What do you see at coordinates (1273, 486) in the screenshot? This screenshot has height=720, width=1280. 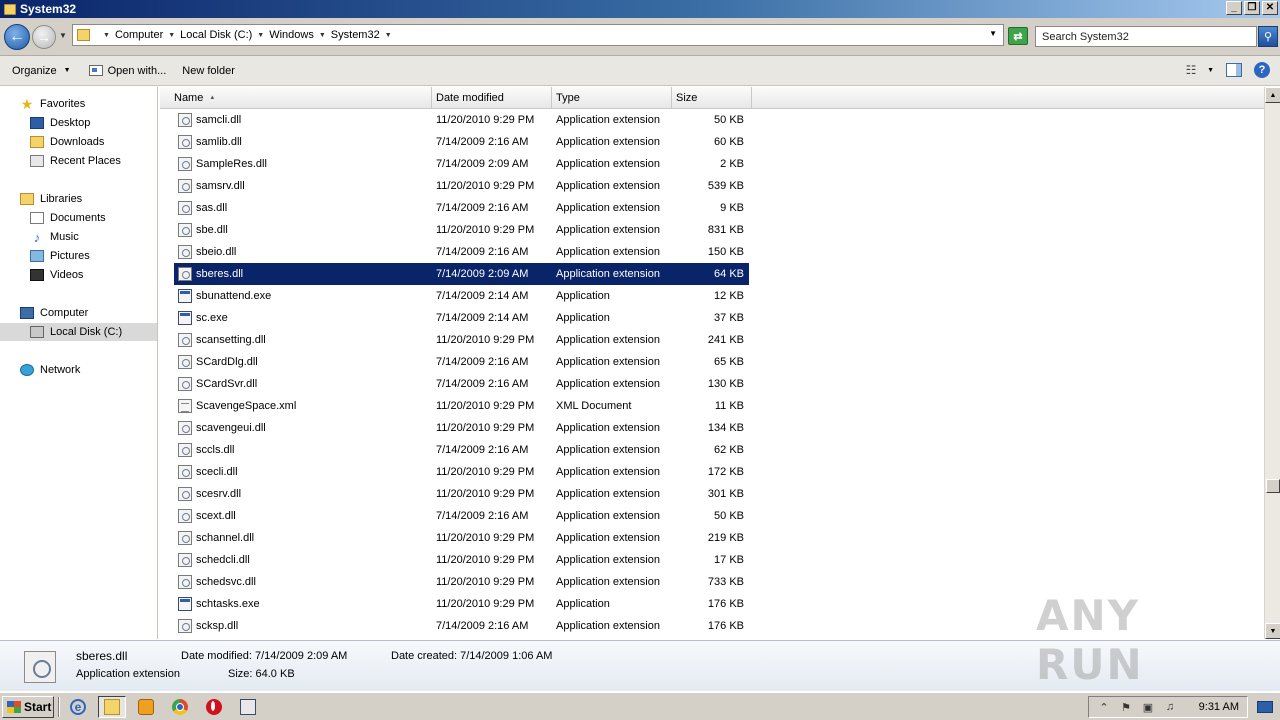 I see `scroll-thumb` at bounding box center [1273, 486].